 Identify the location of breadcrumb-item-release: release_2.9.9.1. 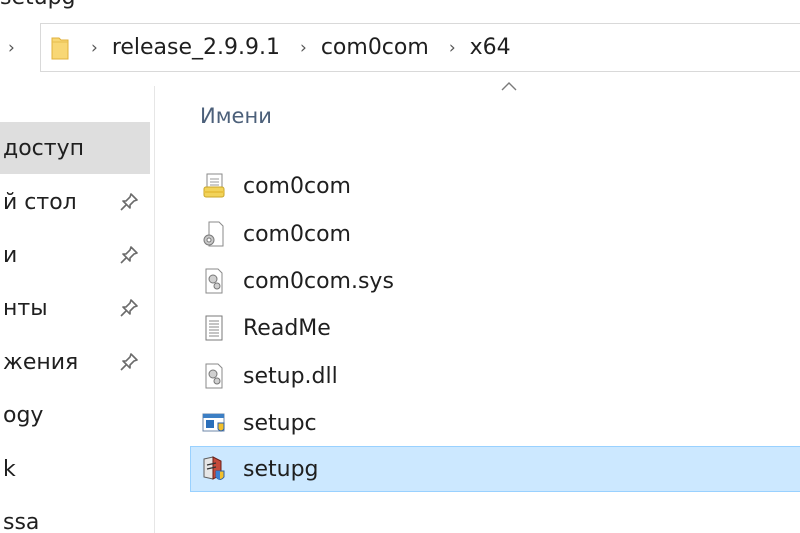
(196, 47).